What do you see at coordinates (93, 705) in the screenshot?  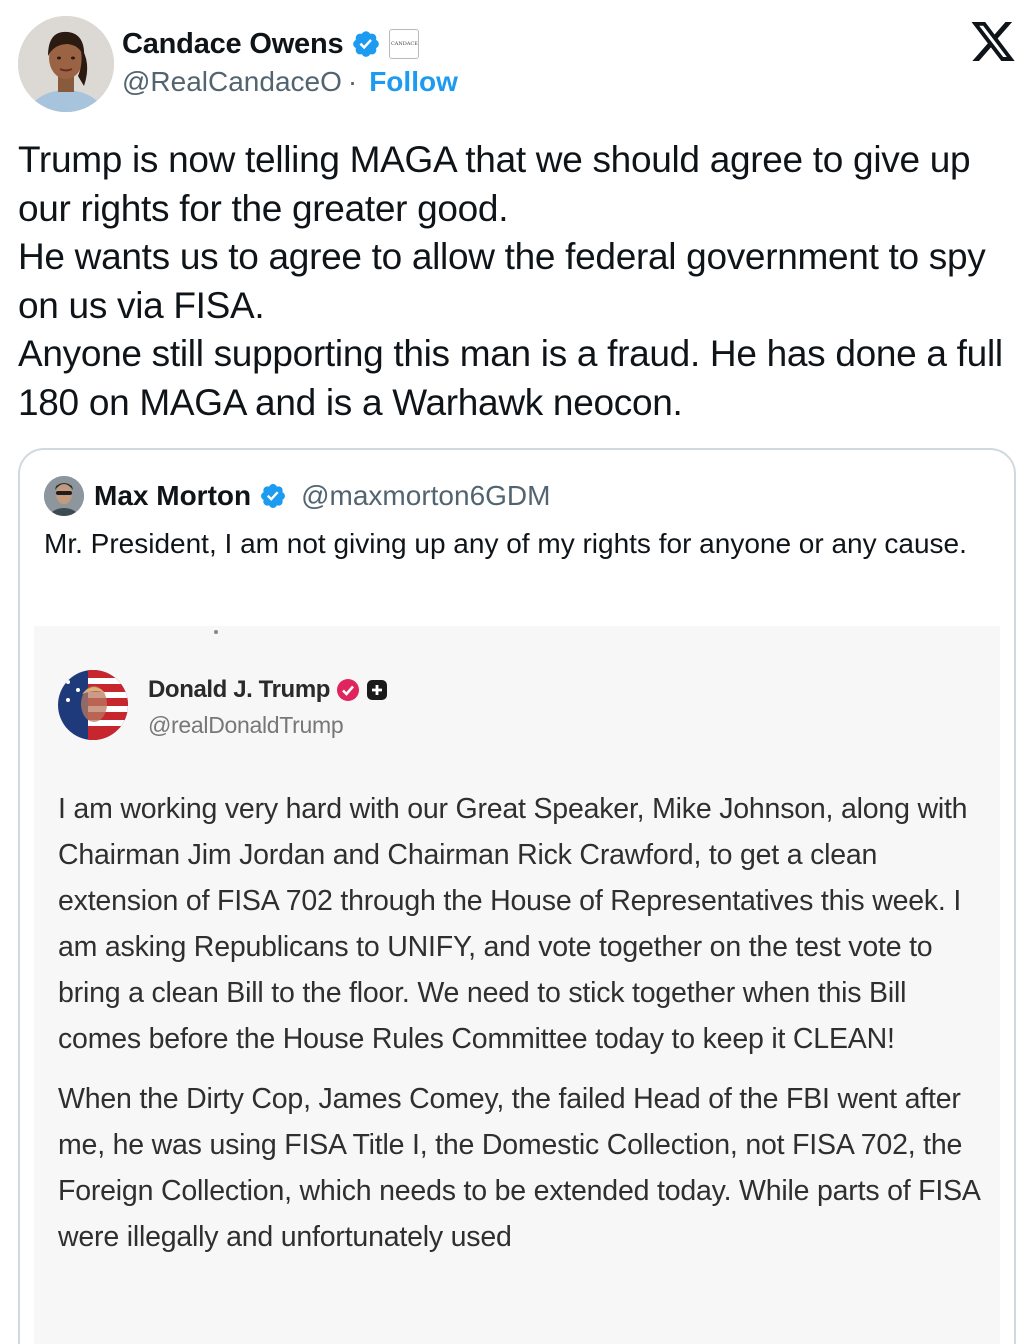 I see `truth-author-avatar` at bounding box center [93, 705].